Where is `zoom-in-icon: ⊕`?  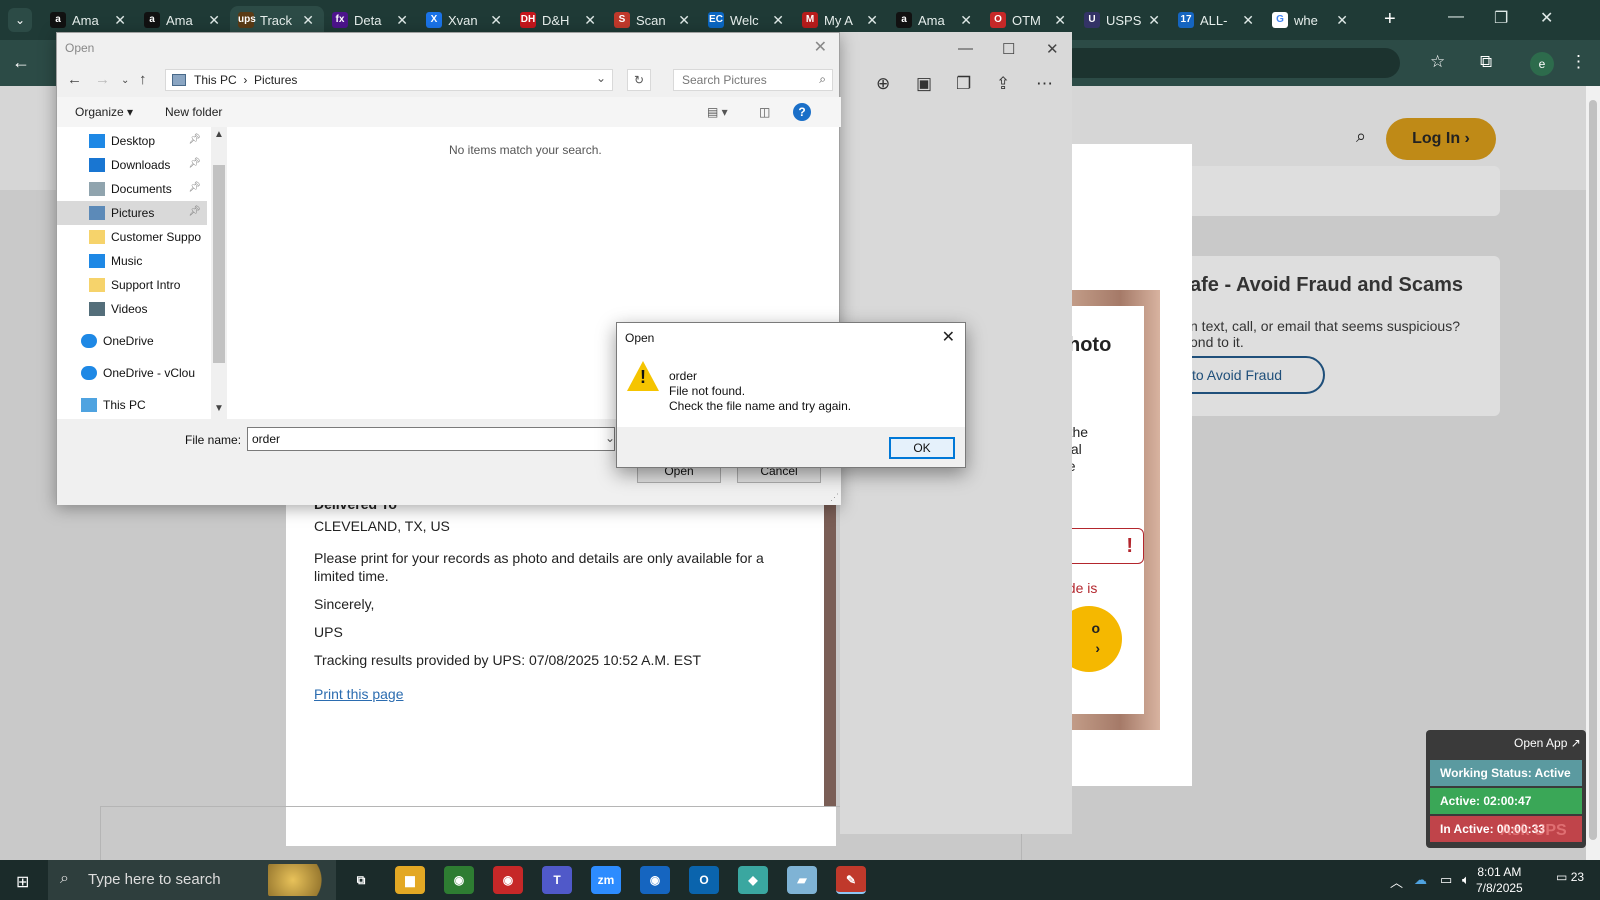 zoom-in-icon: ⊕ is located at coordinates (883, 84).